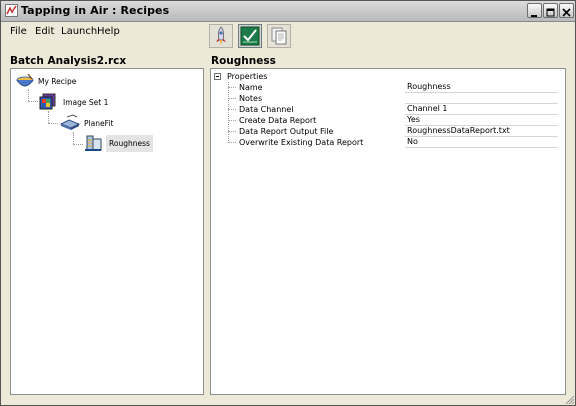  Describe the element at coordinates (288, 11) in the screenshot. I see `title-bar: Tapping in Air : Recipes` at that location.